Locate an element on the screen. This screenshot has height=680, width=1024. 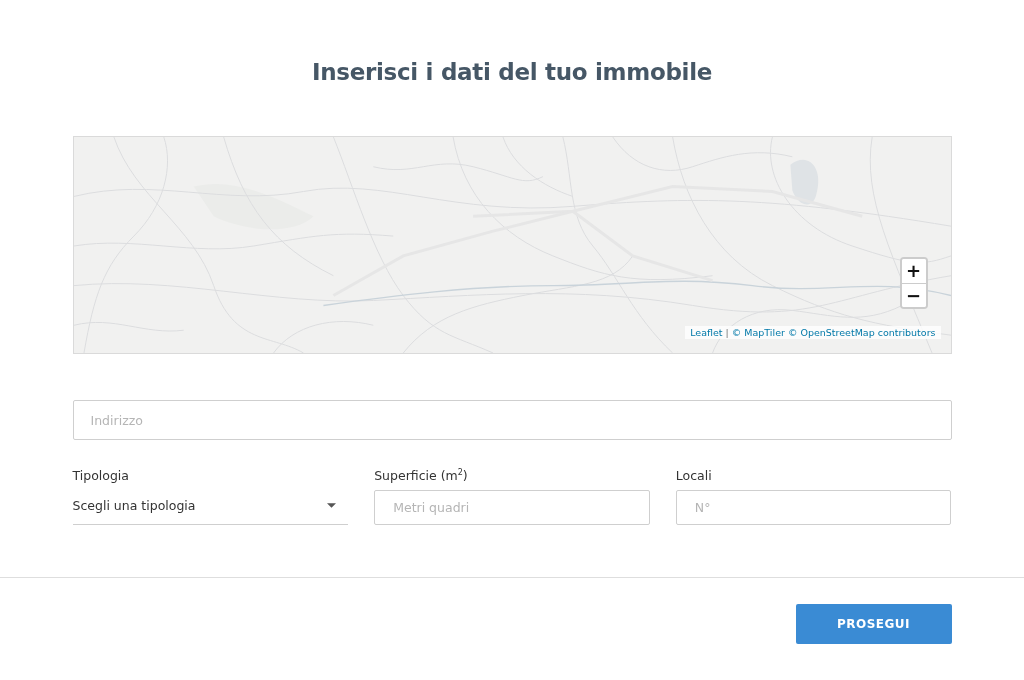
continue-button: PROSEGUI is located at coordinates (873, 624).